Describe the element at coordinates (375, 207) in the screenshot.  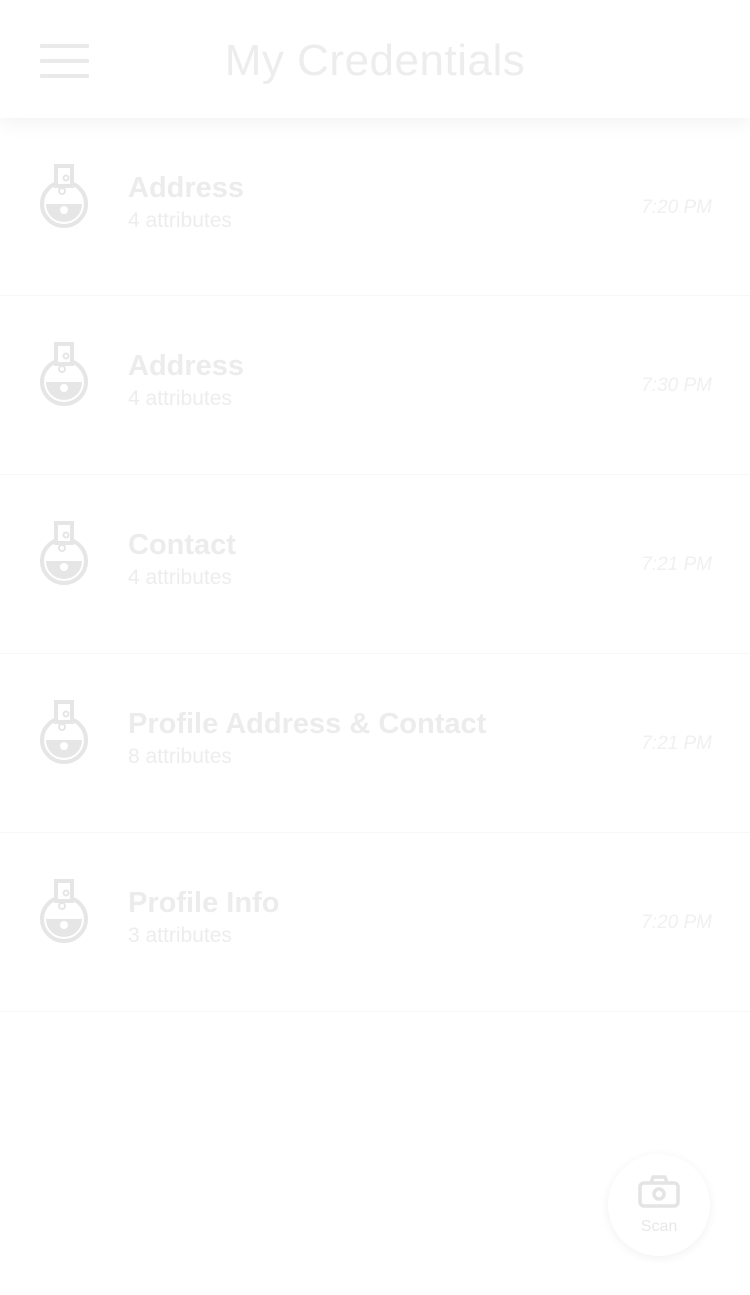
I see `credential-item: Address 4 attributes 7:20 PM` at that location.